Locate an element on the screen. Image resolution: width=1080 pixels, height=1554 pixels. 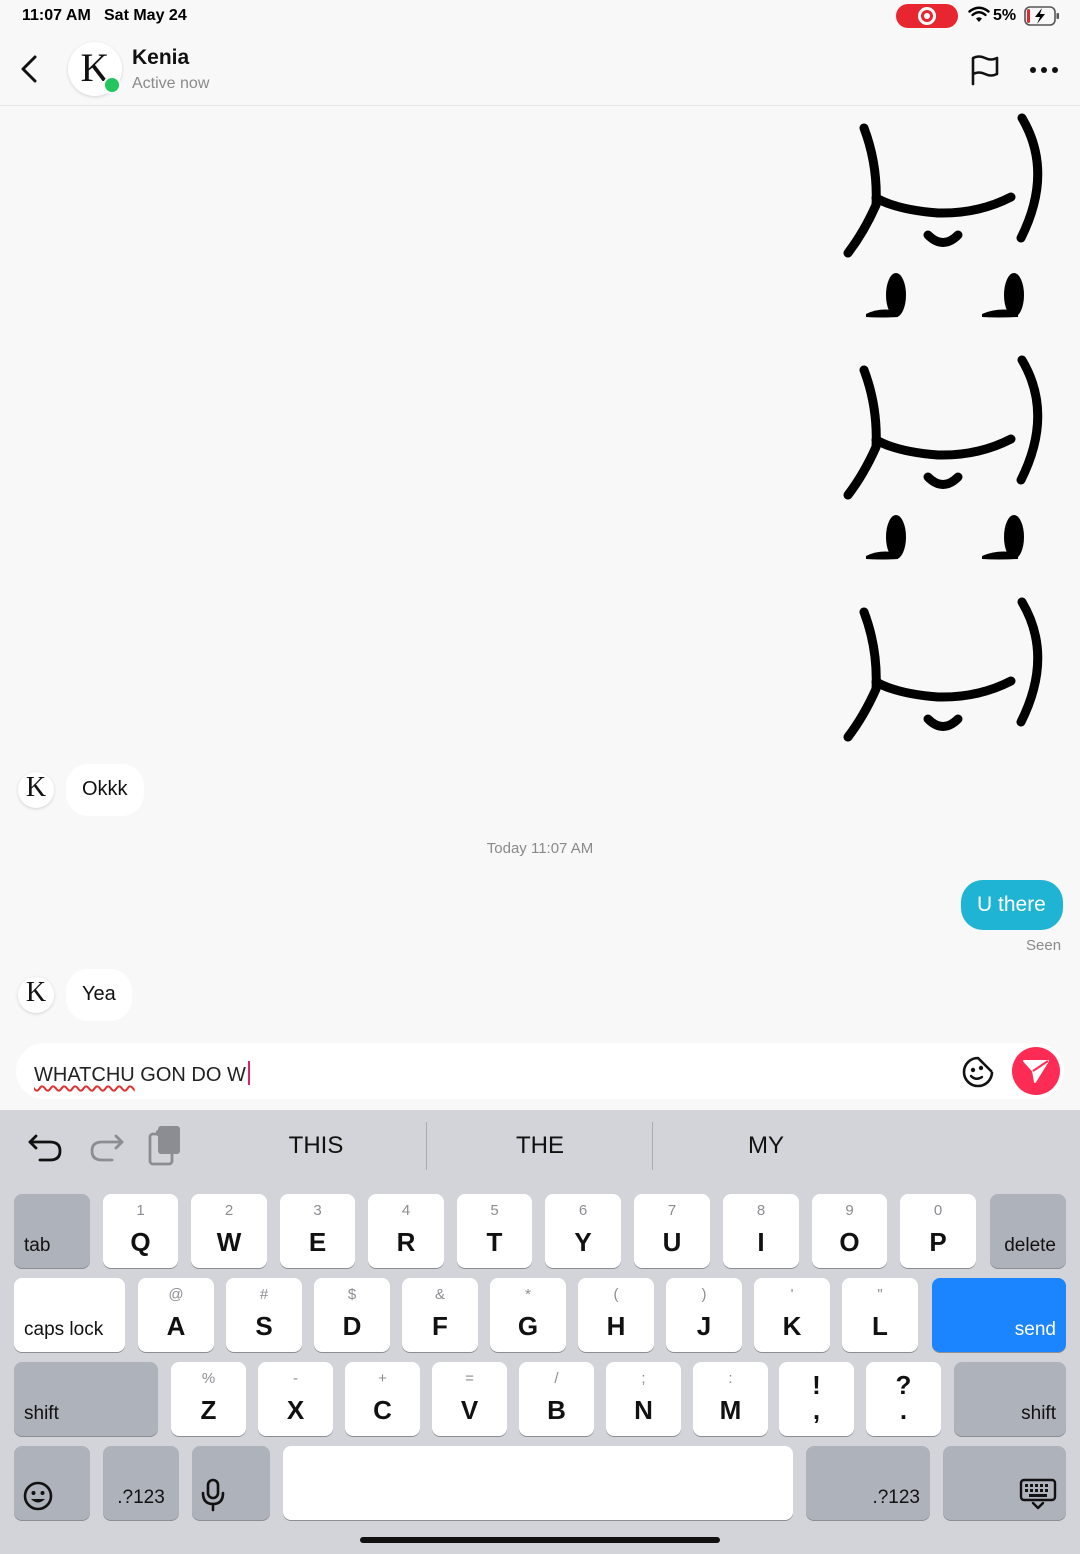
message-text: Okkk is located at coordinates (105, 789).